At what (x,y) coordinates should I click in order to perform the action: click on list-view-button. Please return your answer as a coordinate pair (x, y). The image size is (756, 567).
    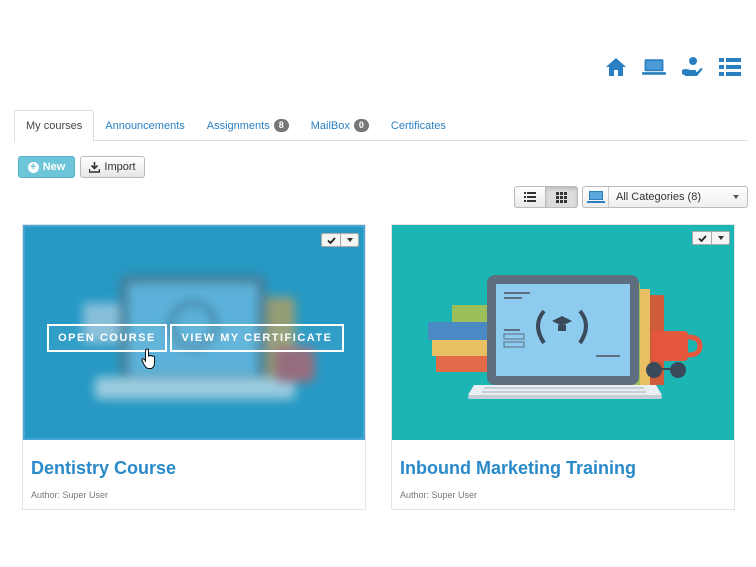
    Looking at the image, I should click on (530, 197).